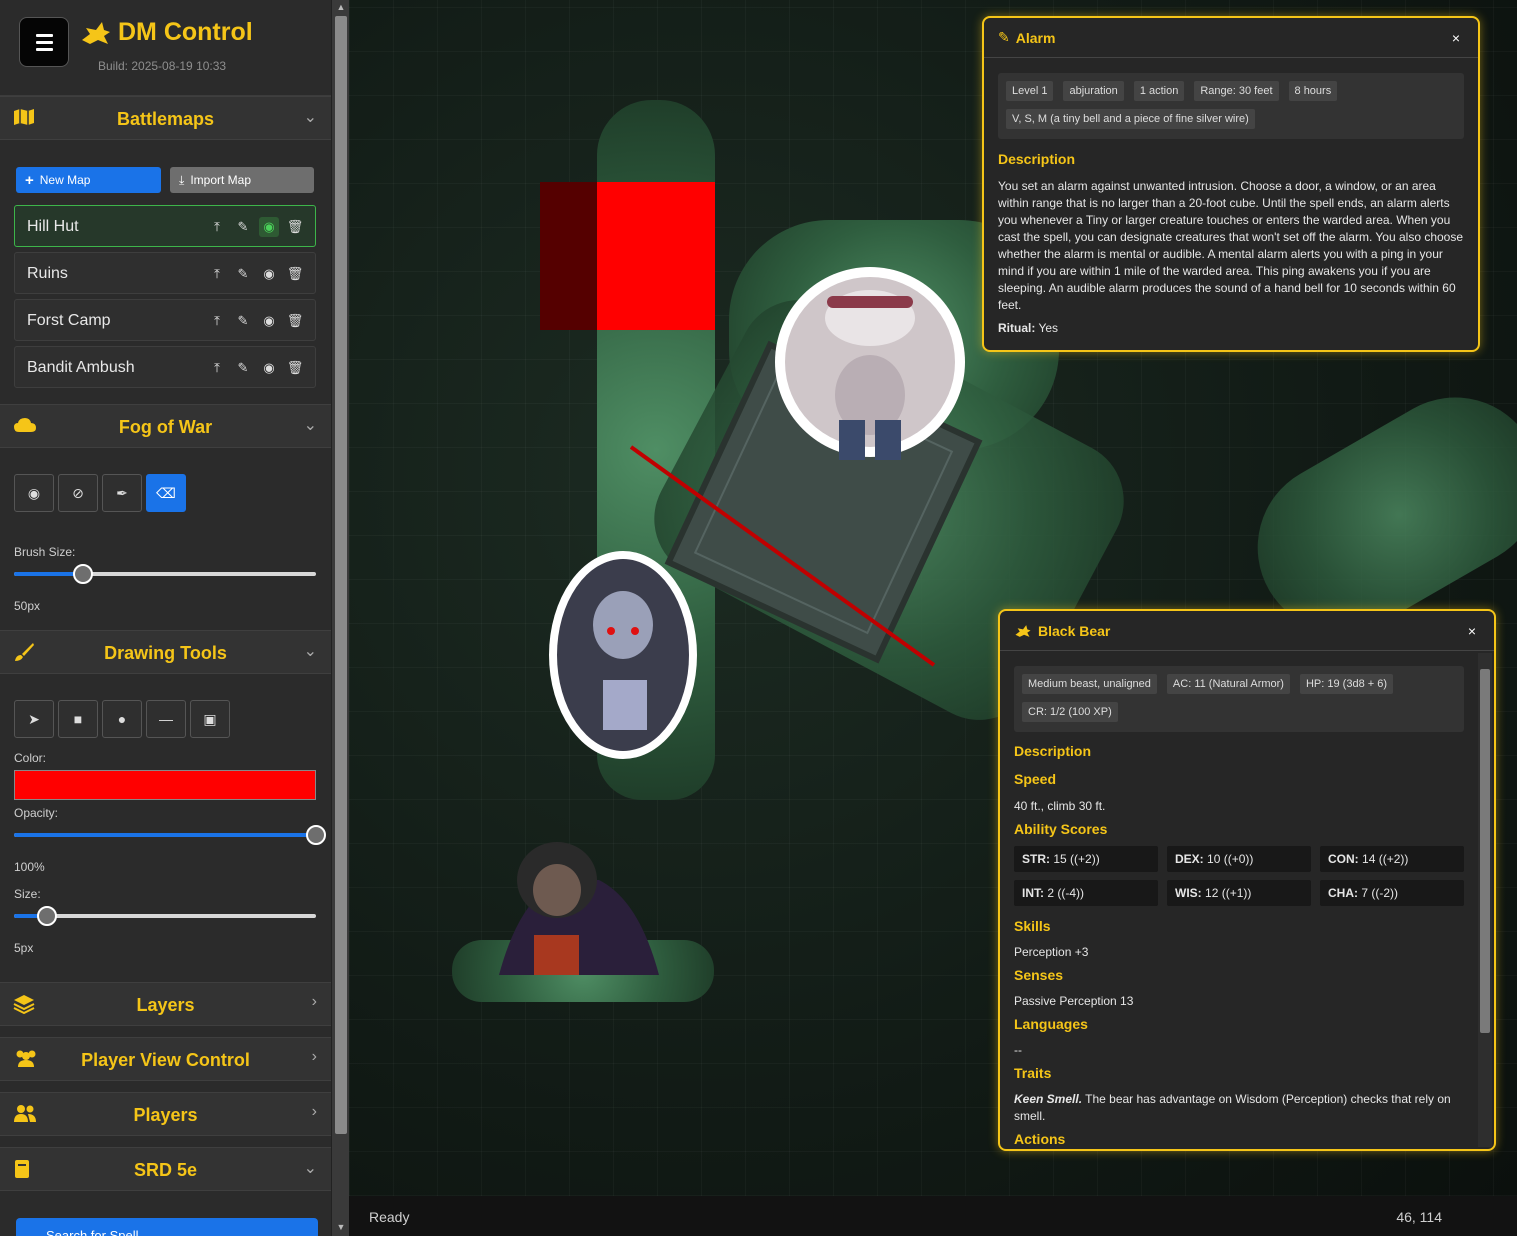 The height and width of the screenshot is (1236, 1517). Describe the element at coordinates (1346, 684) in the screenshot. I see `tag-hp: HP: 19 (3d8 + 6)` at that location.